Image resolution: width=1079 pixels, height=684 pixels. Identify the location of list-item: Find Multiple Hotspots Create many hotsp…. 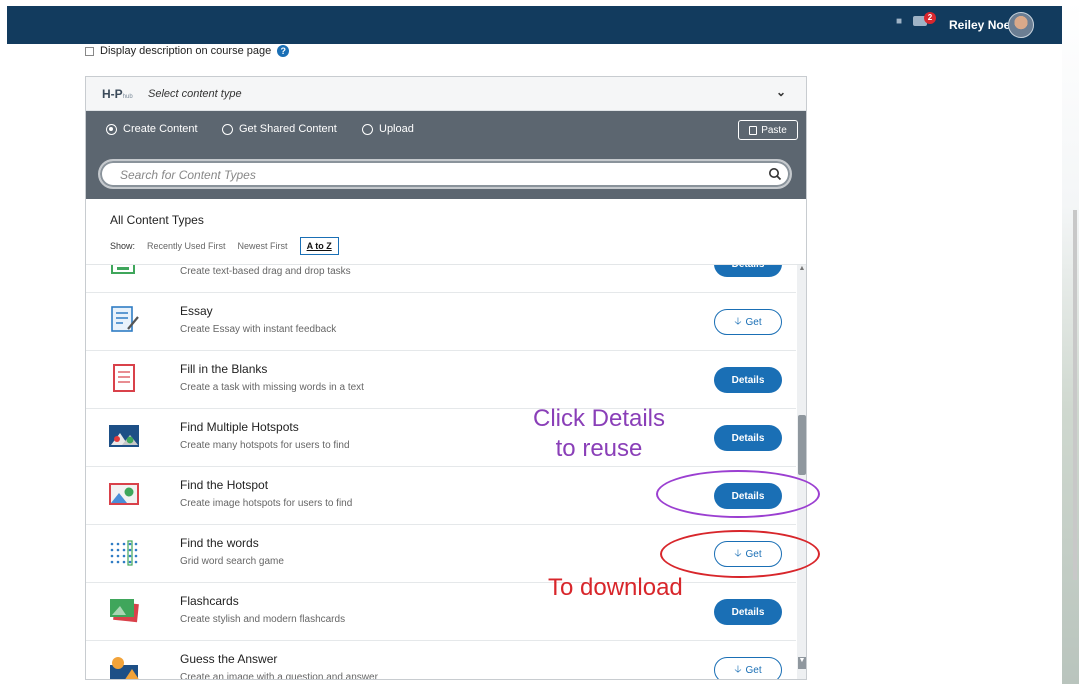
(441, 438).